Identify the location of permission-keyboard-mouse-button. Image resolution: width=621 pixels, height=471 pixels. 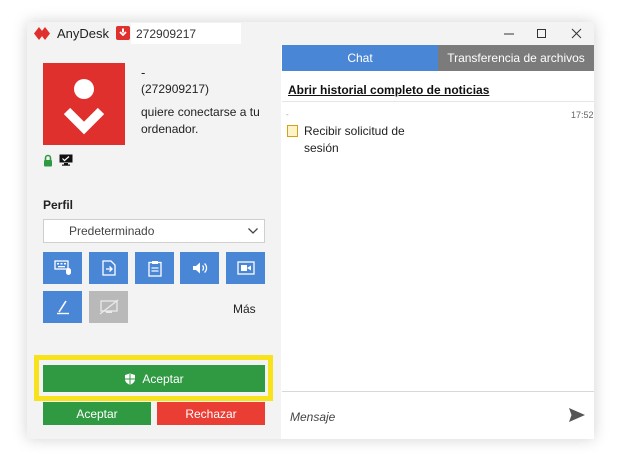
(62, 268).